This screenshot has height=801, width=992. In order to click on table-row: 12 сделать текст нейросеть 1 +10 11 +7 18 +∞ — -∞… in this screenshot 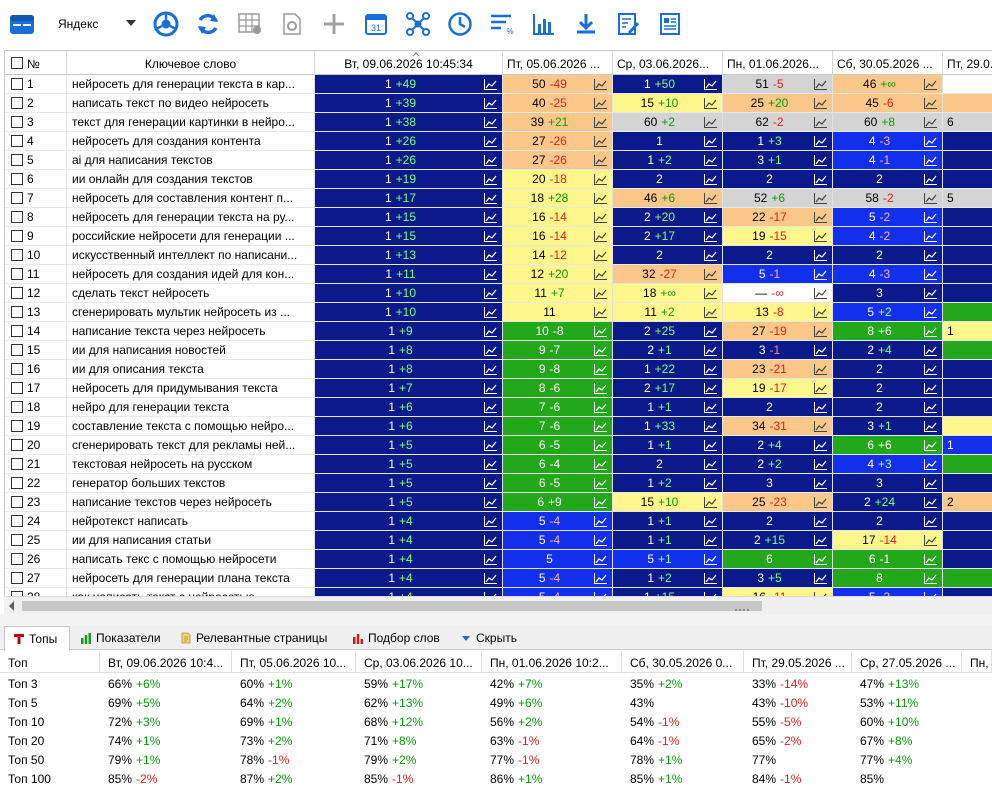, I will do `click(498, 293)`.